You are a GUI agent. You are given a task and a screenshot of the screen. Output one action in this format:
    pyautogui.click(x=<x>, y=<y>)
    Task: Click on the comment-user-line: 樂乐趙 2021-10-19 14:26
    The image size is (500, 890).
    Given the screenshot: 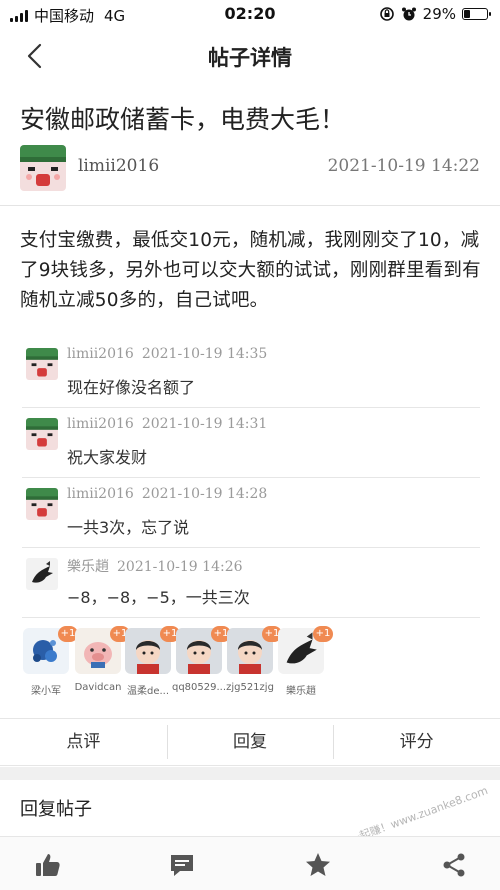 What is the action you would take?
    pyautogui.click(x=155, y=566)
    